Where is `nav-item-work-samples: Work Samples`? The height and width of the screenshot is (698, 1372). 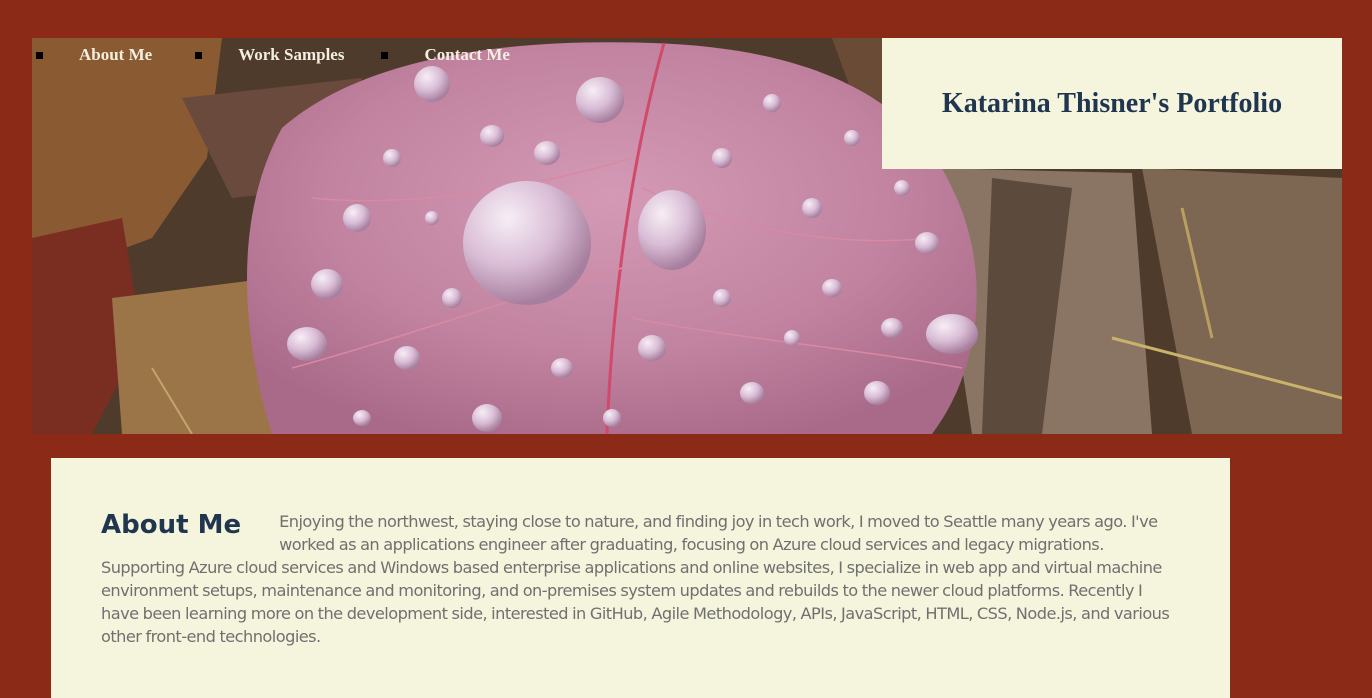 nav-item-work-samples: Work Samples is located at coordinates (288, 55).